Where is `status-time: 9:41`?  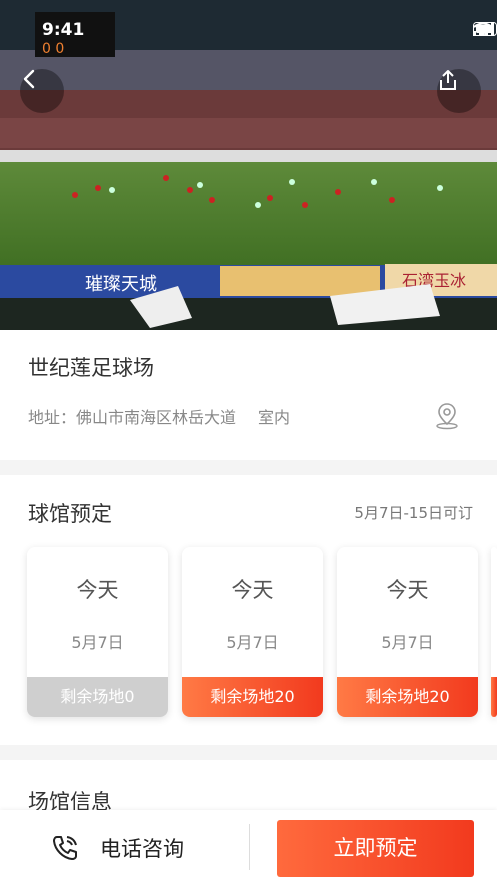
status-time: 9:41 is located at coordinates (63, 30).